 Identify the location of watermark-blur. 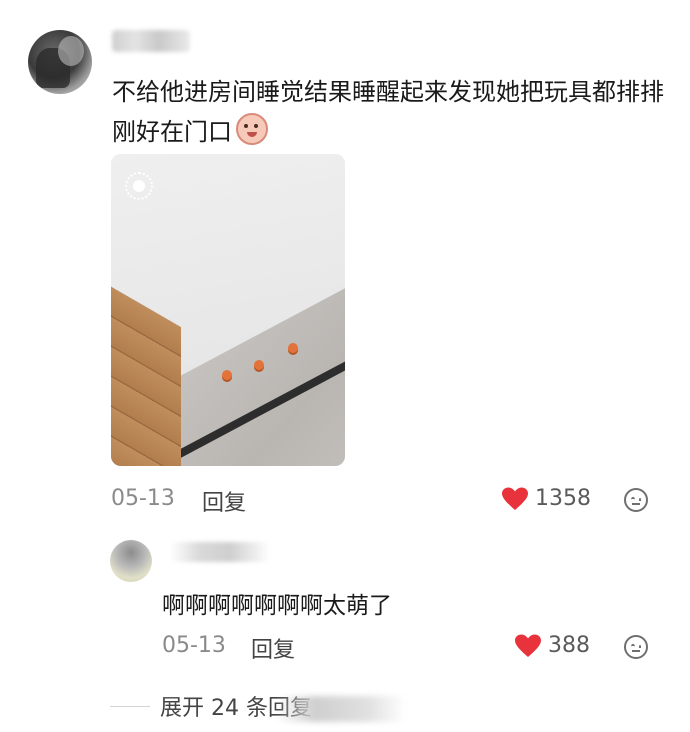
(341, 709).